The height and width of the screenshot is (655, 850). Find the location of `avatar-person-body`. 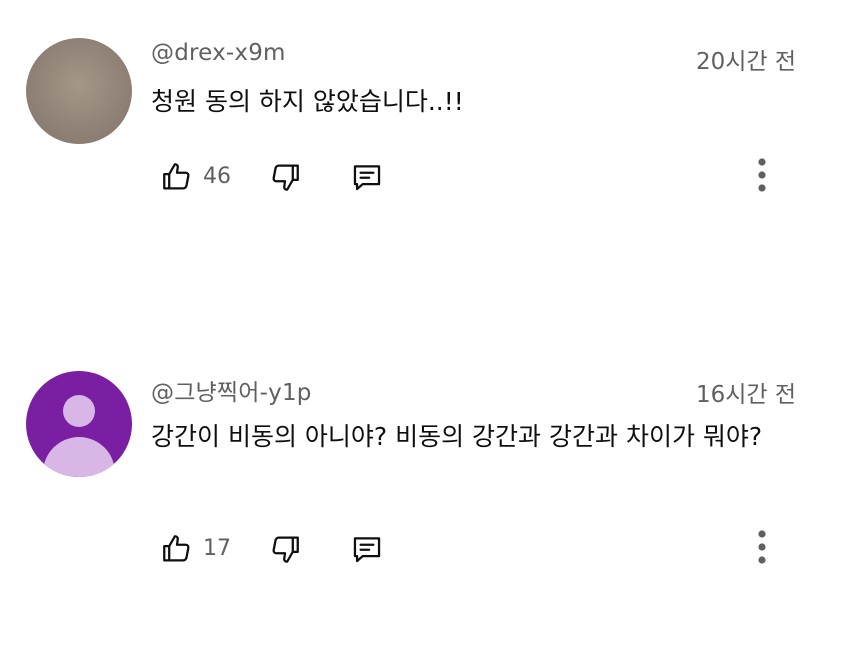

avatar-person-body is located at coordinates (79, 457).